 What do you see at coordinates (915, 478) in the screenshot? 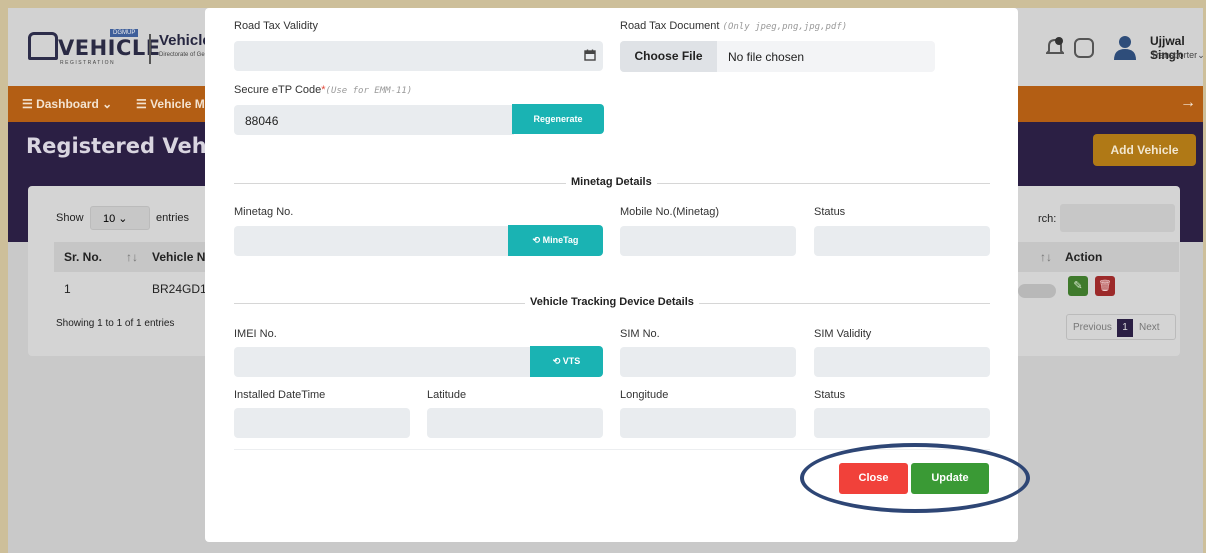
I see `highlight-ellipse` at bounding box center [915, 478].